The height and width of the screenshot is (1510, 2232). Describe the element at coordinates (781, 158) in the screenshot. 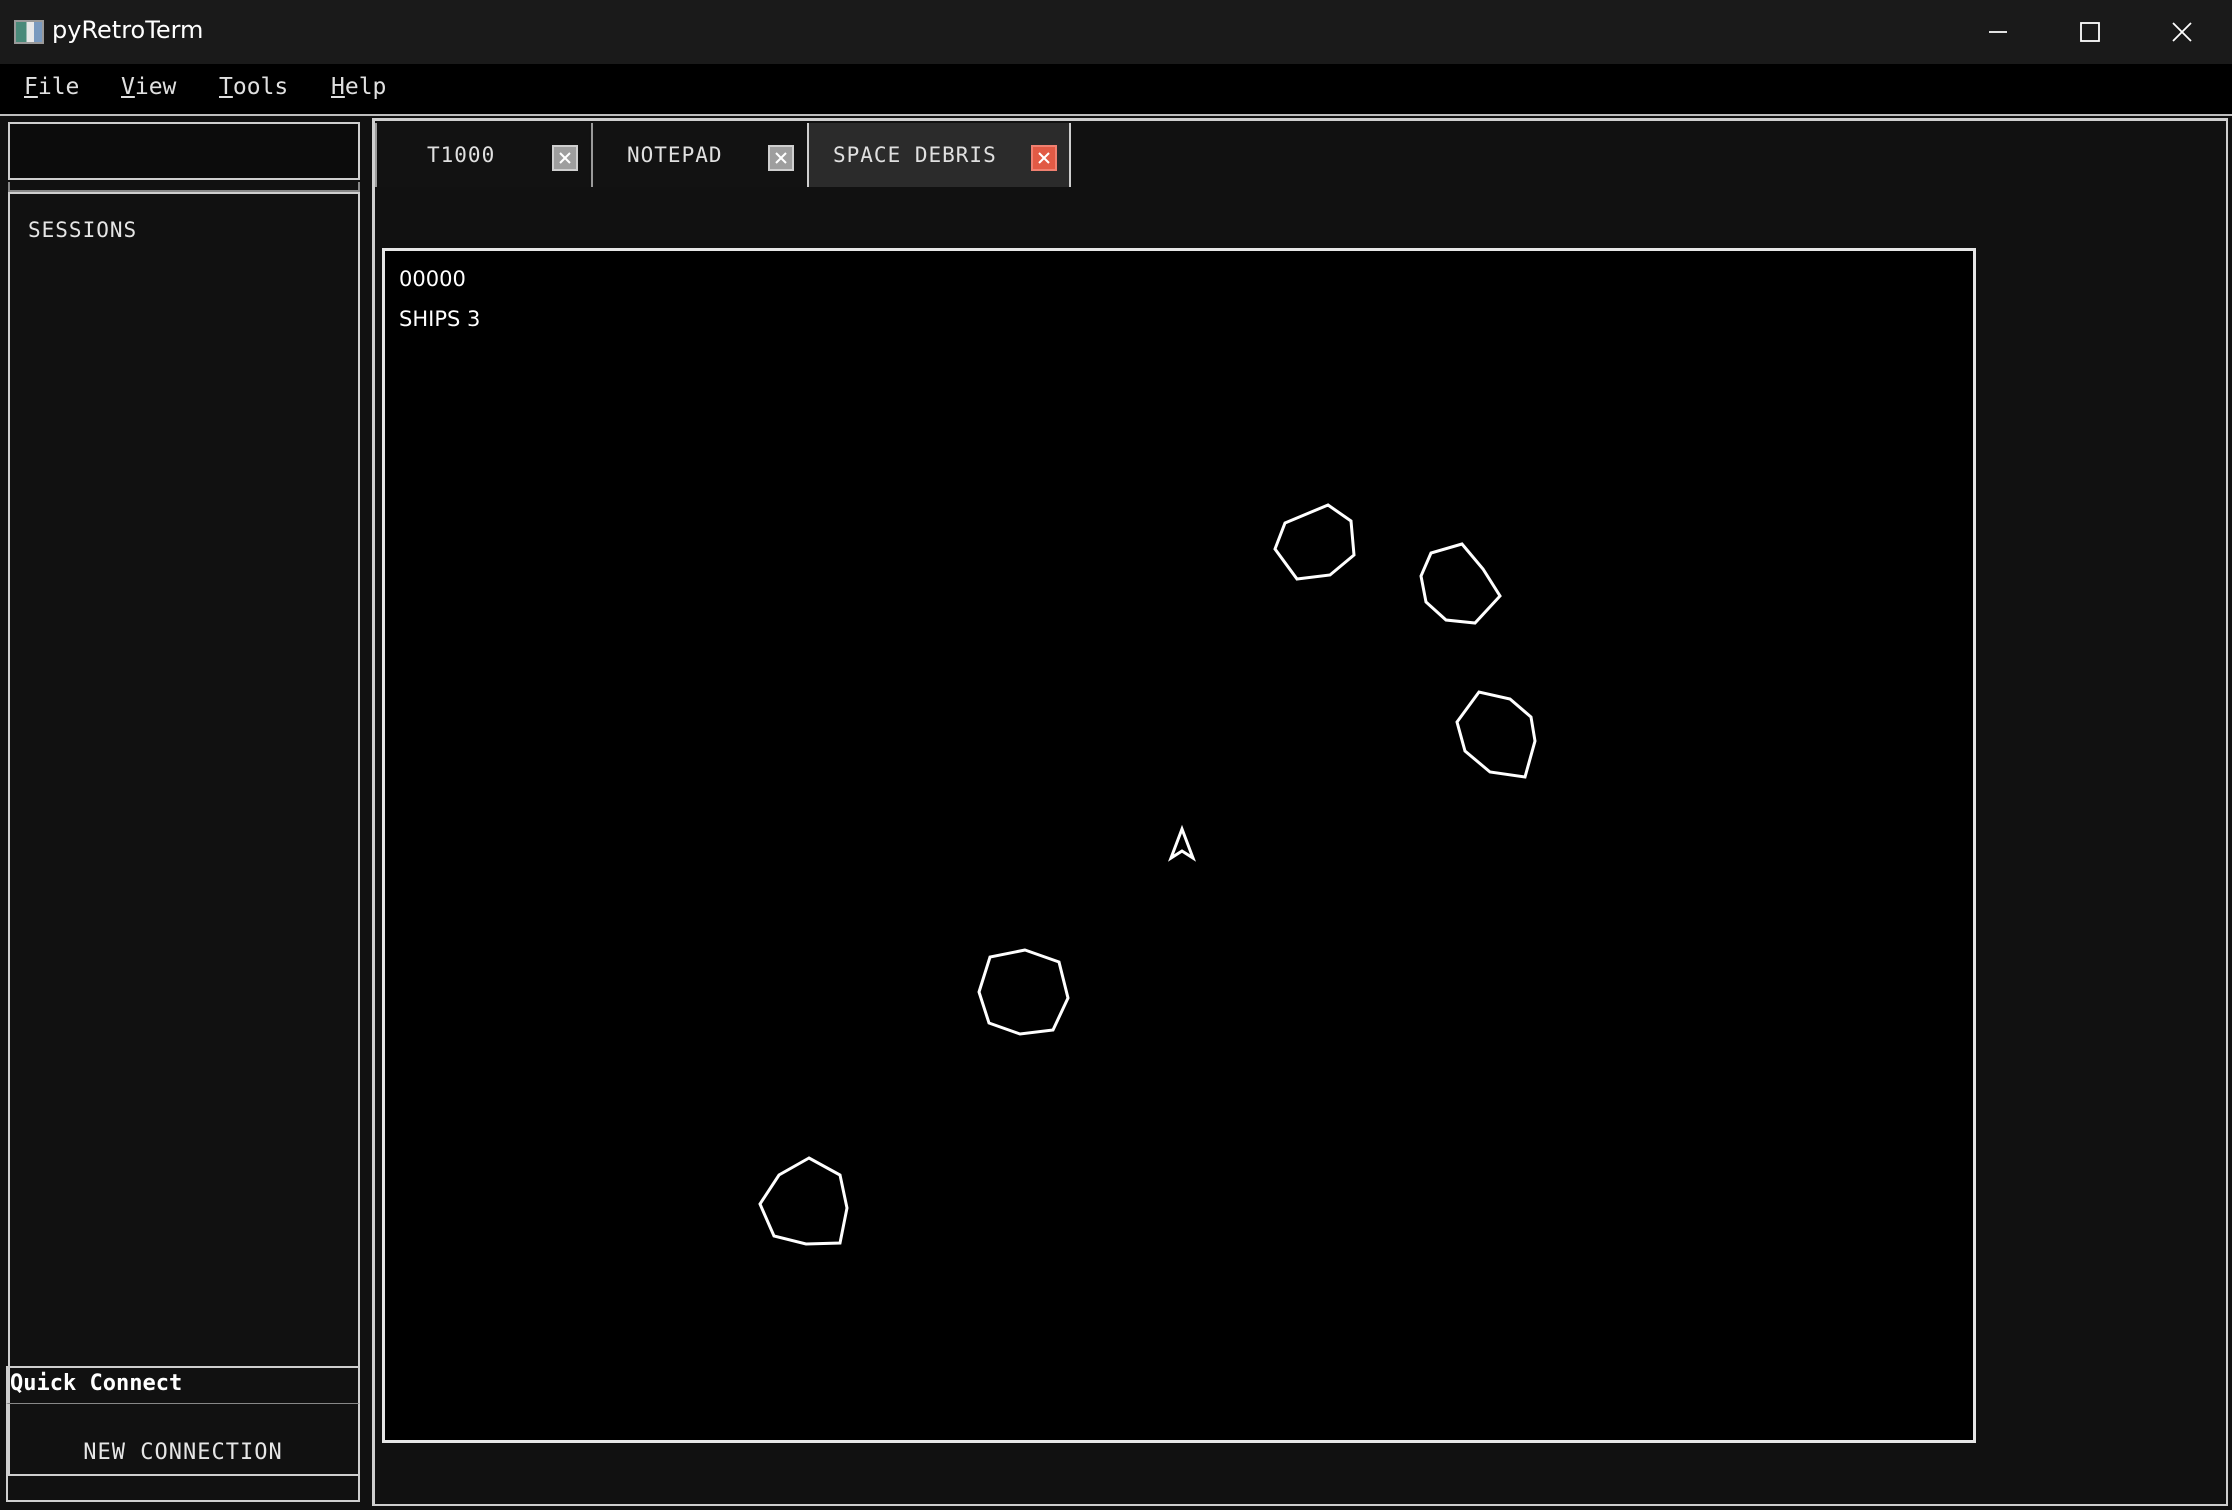

I see `tab-notepad-close-icon` at that location.